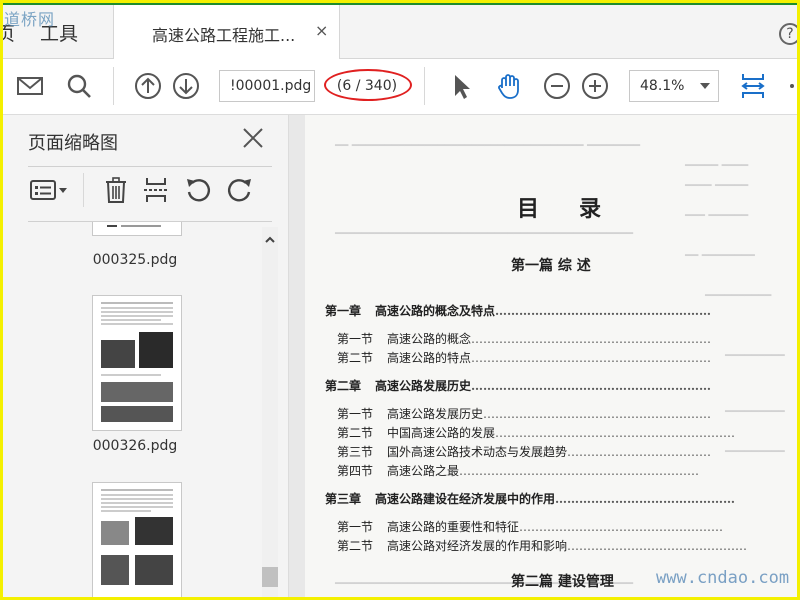 The width and height of the screenshot is (800, 600). I want to click on part-heading: 第二篇 建设管理, so click(562, 582).